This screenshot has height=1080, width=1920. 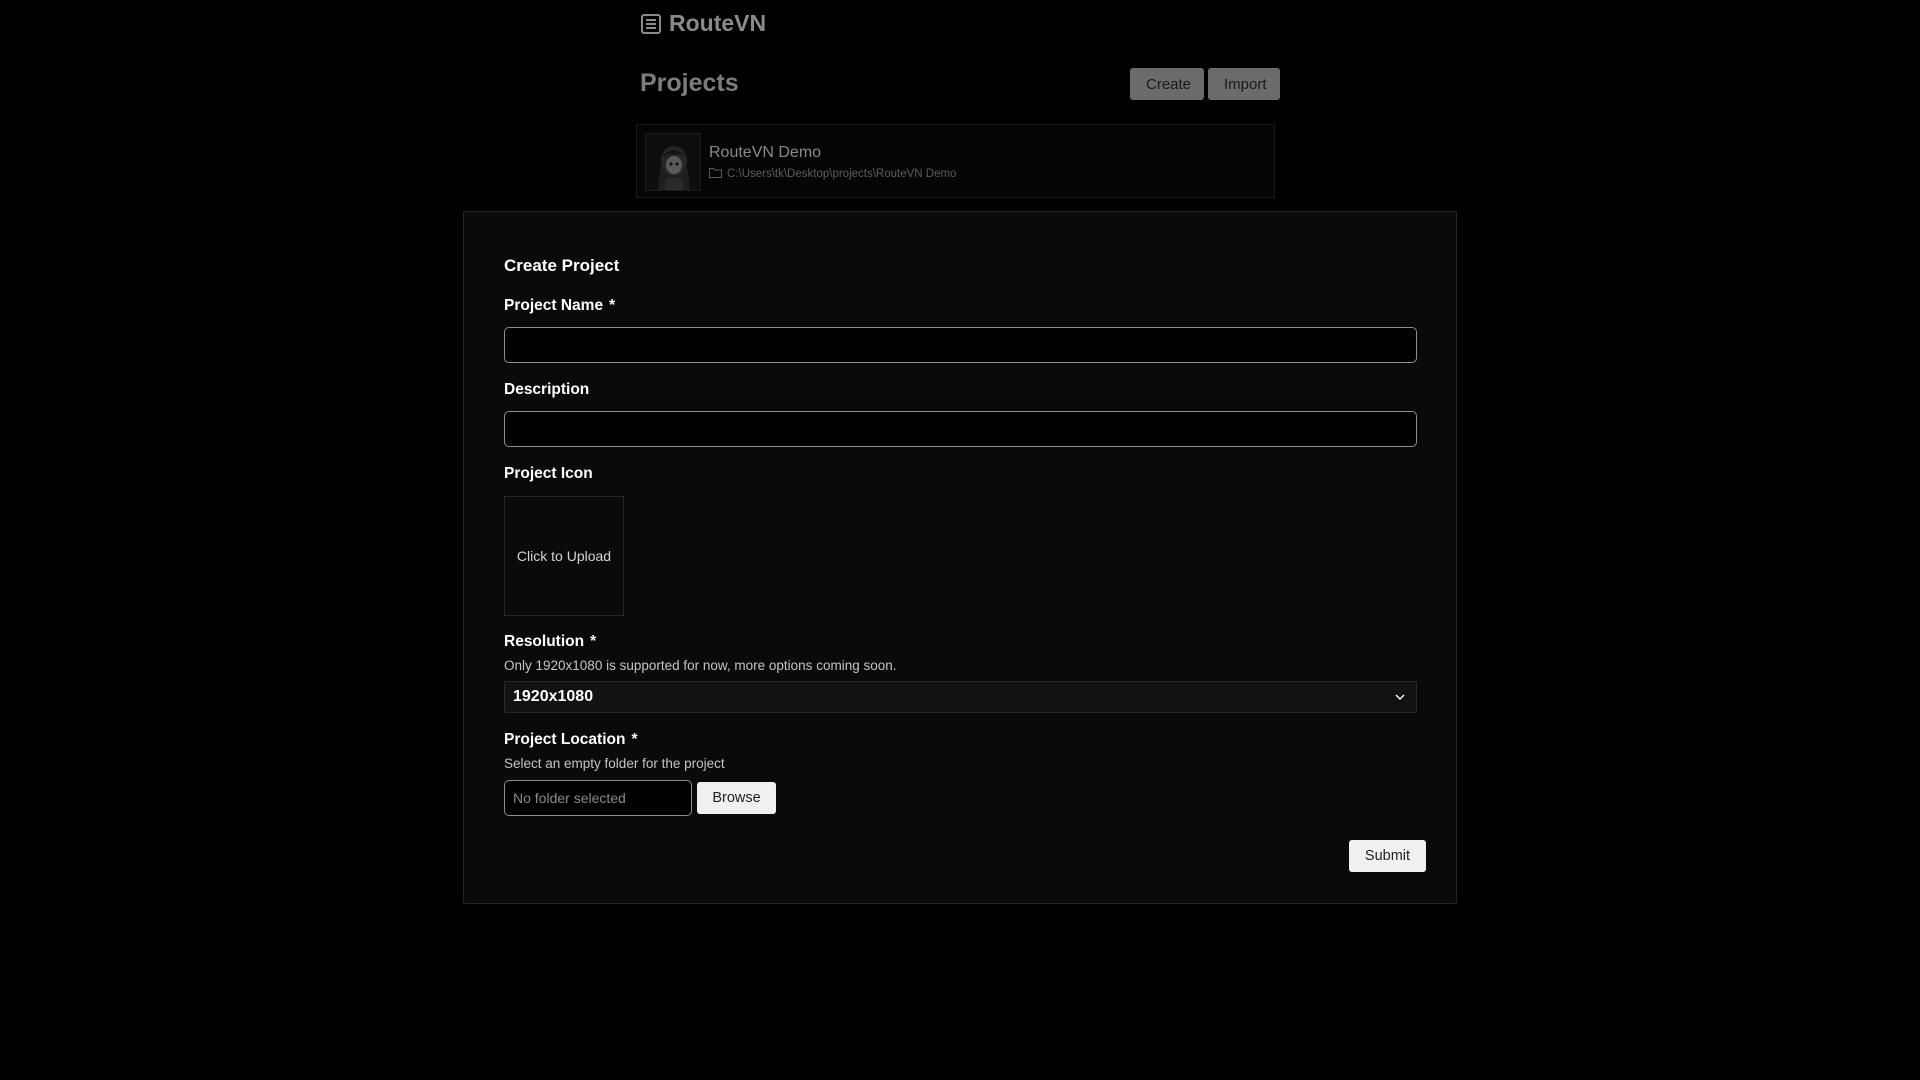 I want to click on project-location-label: Project Location *, so click(x=570, y=740).